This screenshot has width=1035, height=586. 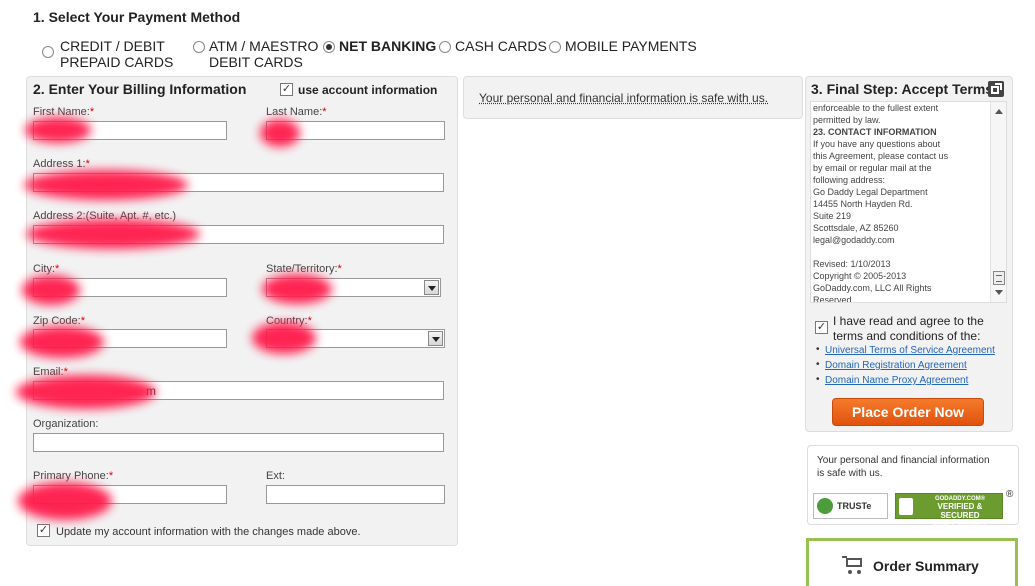 I want to click on payment-option-atm: ATM / MAESTRO DEBIT CARDS, so click(x=255, y=54).